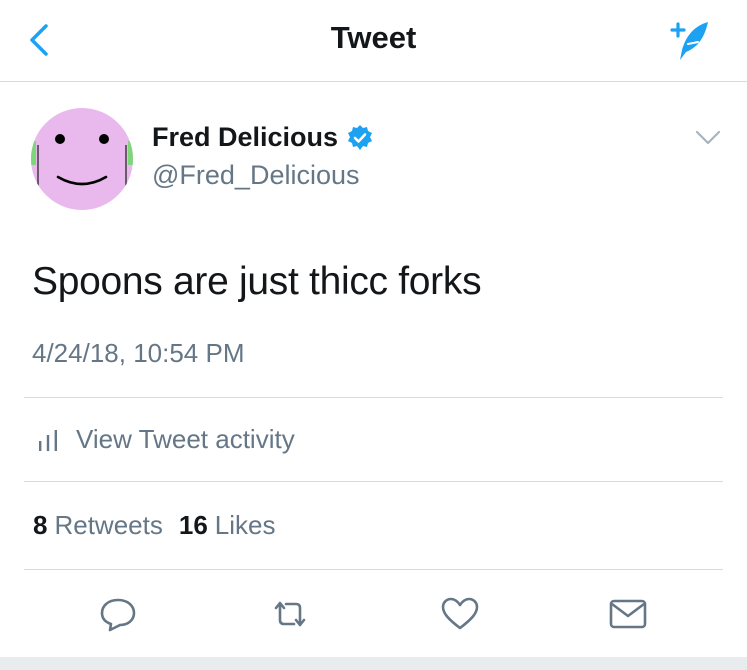  What do you see at coordinates (108, 525) in the screenshot?
I see `retweets-label: Retweets` at bounding box center [108, 525].